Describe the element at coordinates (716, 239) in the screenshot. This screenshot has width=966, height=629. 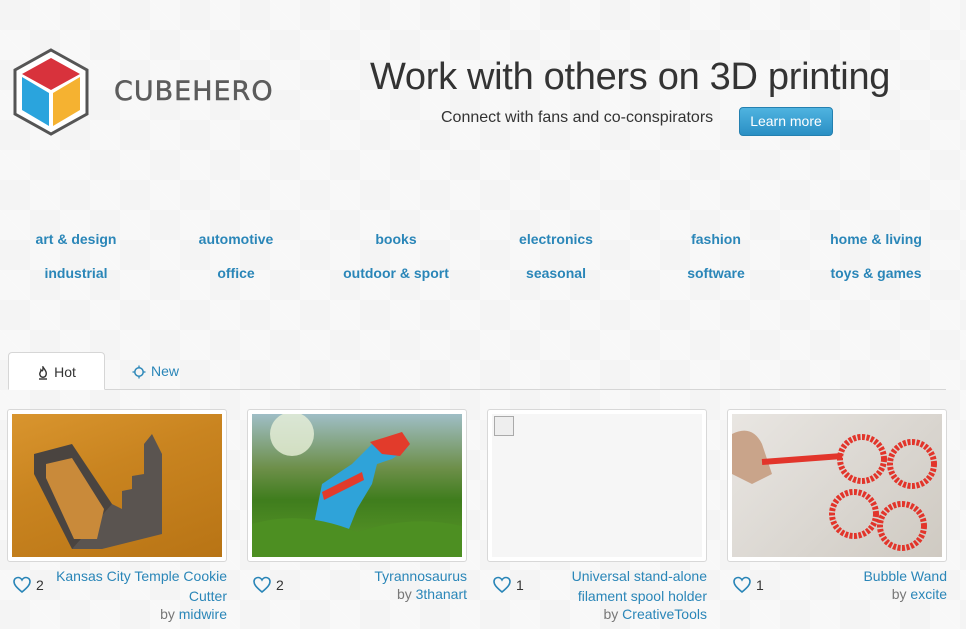
I see `category-fashion: fashion` at that location.